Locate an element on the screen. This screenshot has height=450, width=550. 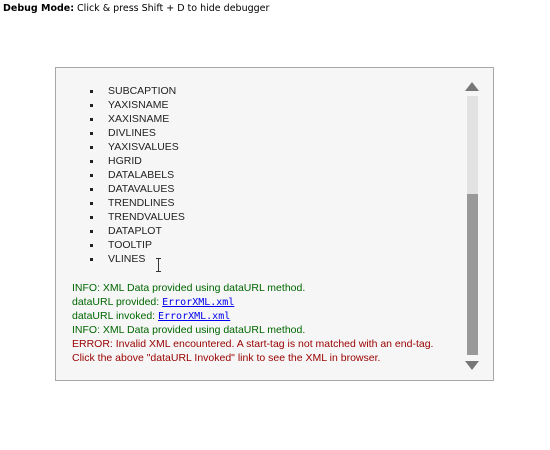
dataurl-invoked-link: ErrorXML.xml is located at coordinates (194, 316).